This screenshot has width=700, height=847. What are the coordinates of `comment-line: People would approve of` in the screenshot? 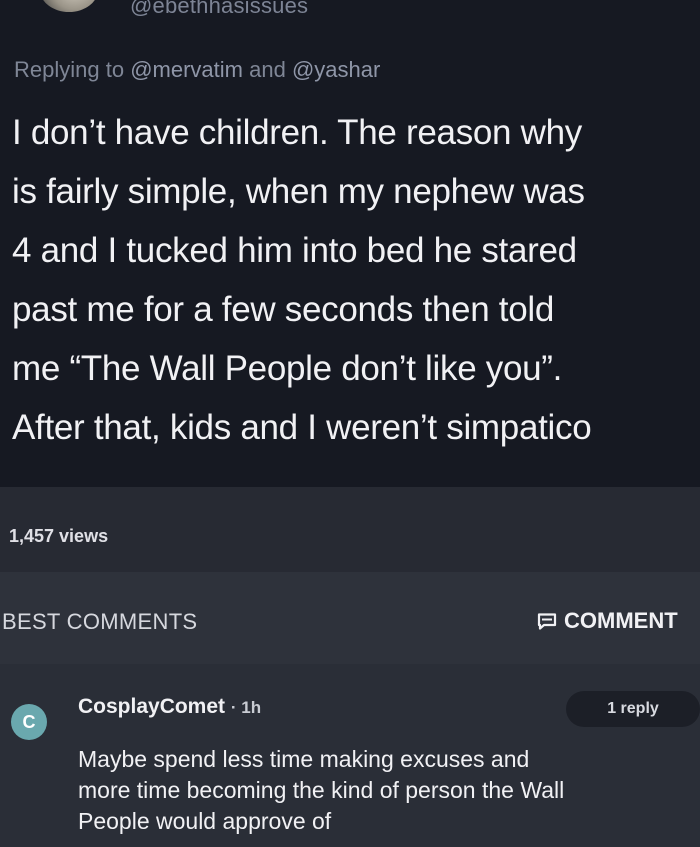 It's located at (205, 821).